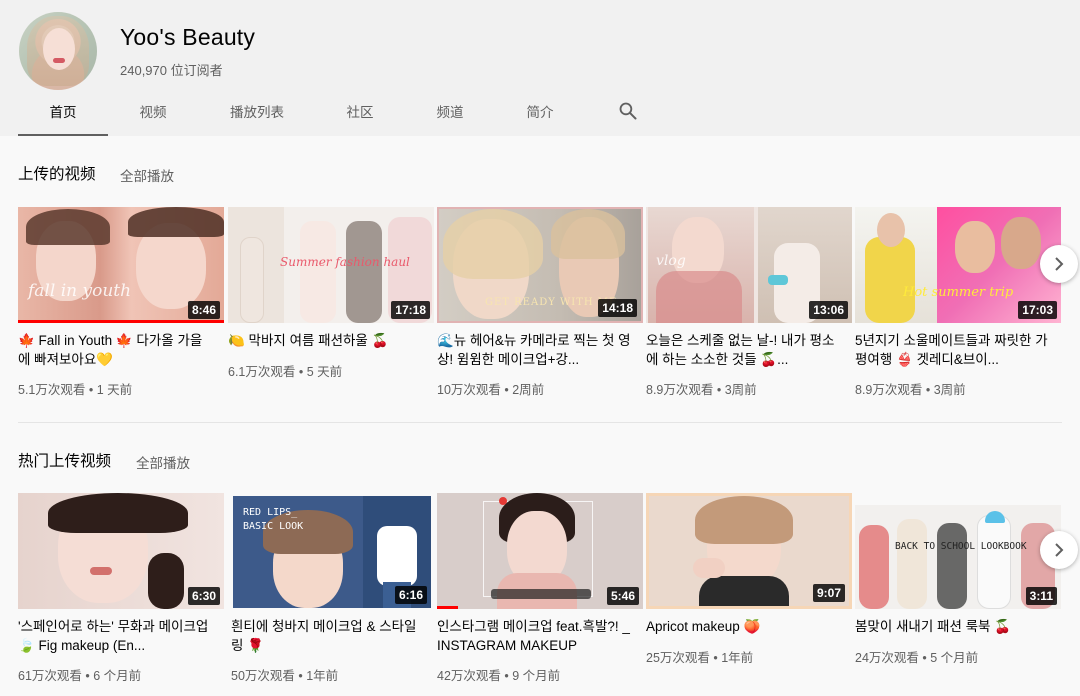  I want to click on video-duration: 8:46, so click(203, 310).